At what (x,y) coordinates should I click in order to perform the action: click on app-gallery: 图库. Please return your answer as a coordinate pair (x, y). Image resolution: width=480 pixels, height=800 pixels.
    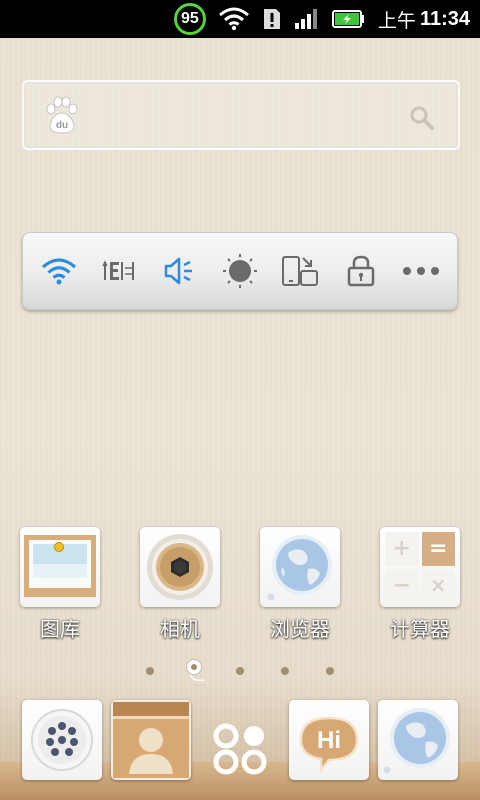
    Looking at the image, I should click on (60, 584).